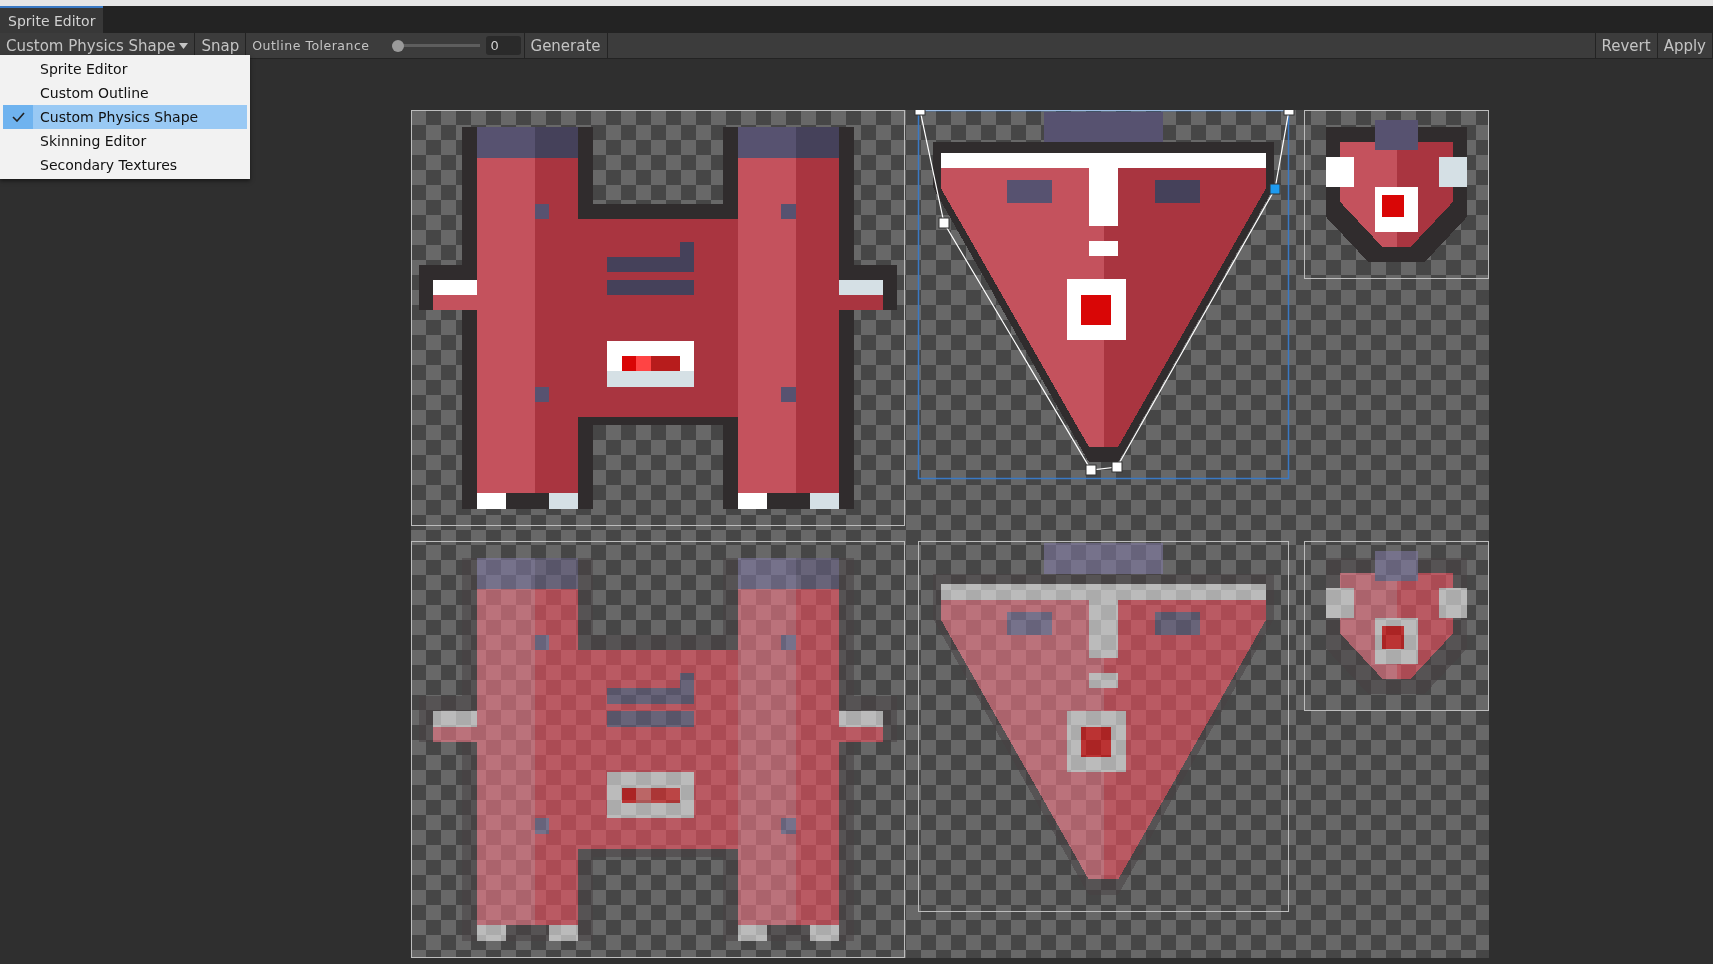 This screenshot has width=1713, height=964. I want to click on slider-thumb, so click(397, 45).